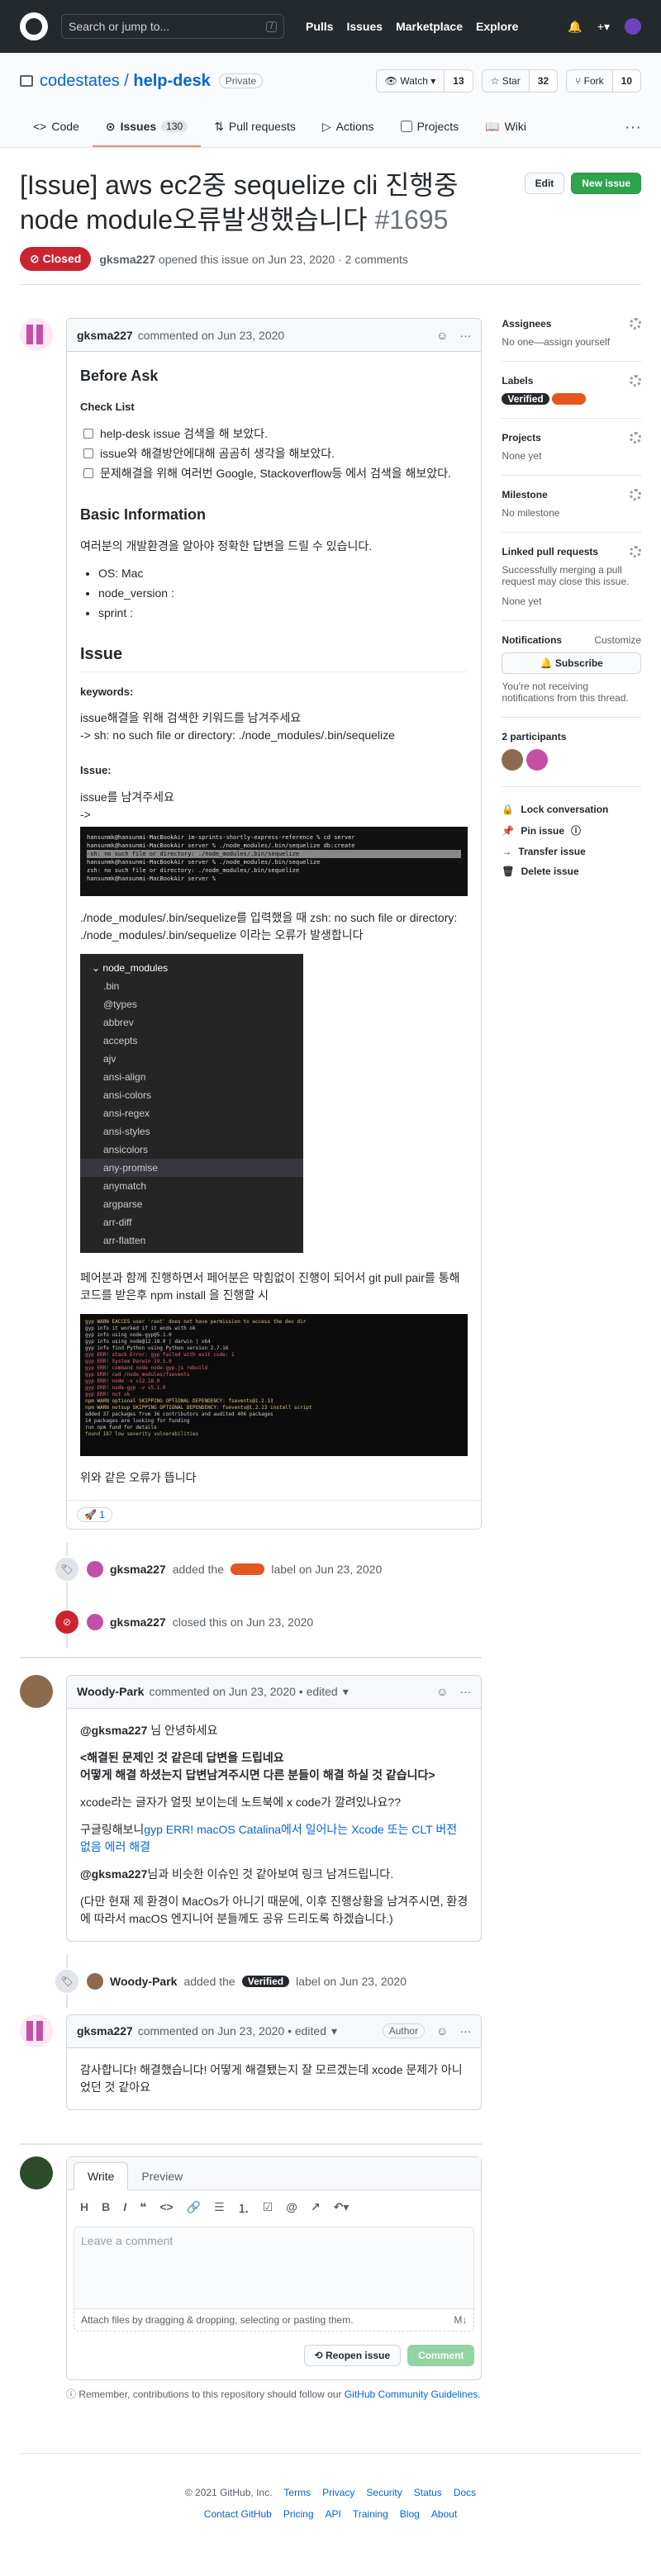 The height and width of the screenshot is (2576, 661). Describe the element at coordinates (572, 851) in the screenshot. I see `transfer-issue-button: → Transfer issue` at that location.